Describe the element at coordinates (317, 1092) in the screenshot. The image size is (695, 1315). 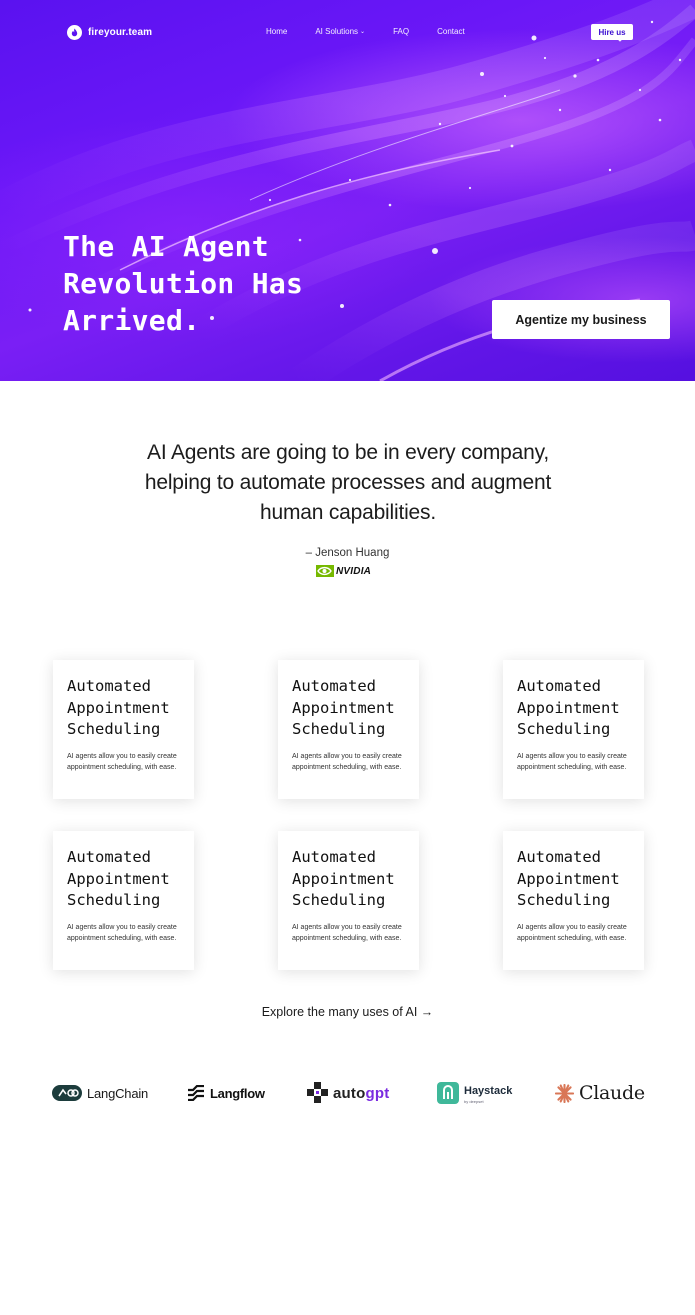
I see `autogpt-icon` at that location.